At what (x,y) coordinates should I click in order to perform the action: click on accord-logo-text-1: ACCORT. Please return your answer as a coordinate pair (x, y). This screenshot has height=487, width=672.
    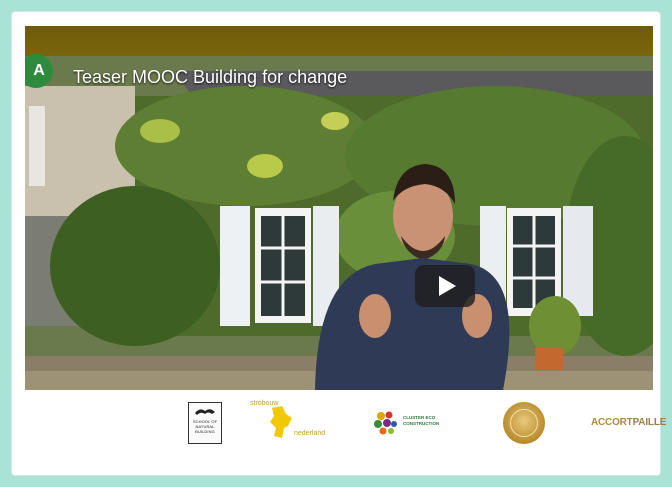
    Looking at the image, I should click on (612, 422).